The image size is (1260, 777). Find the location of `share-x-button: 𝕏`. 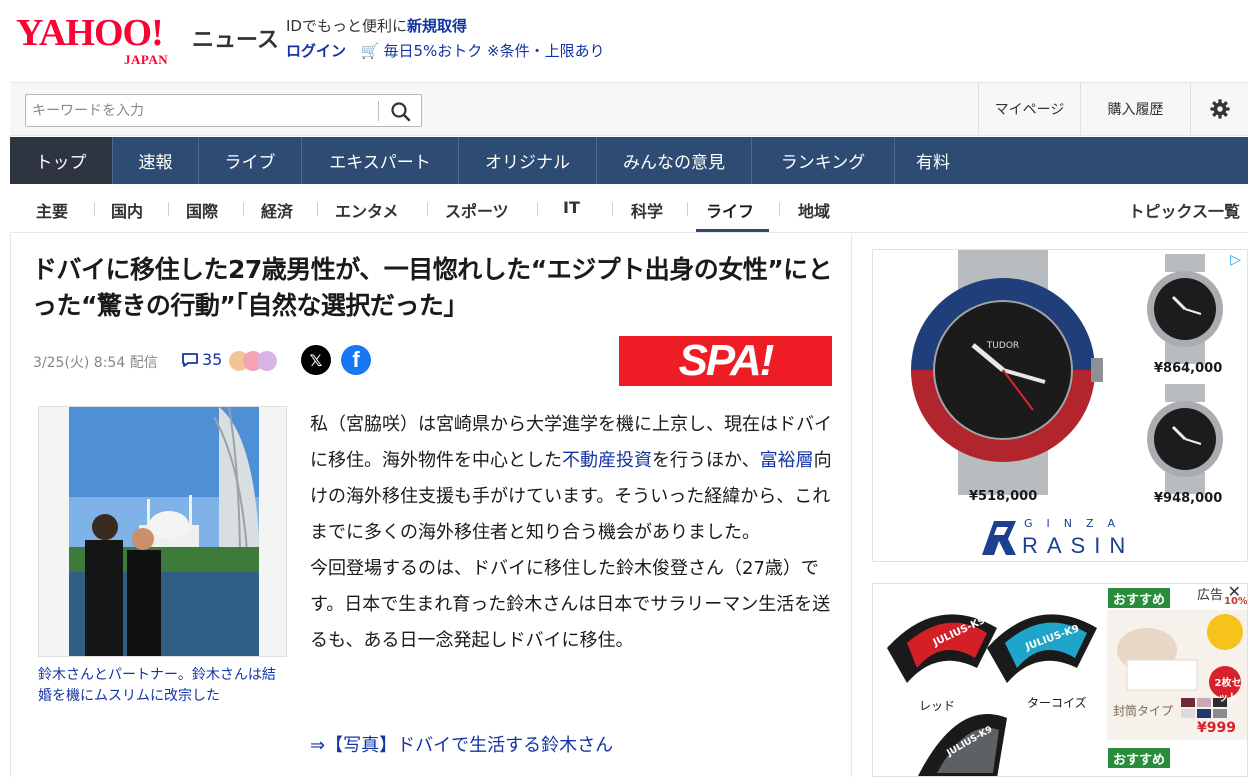

share-x-button: 𝕏 is located at coordinates (316, 360).